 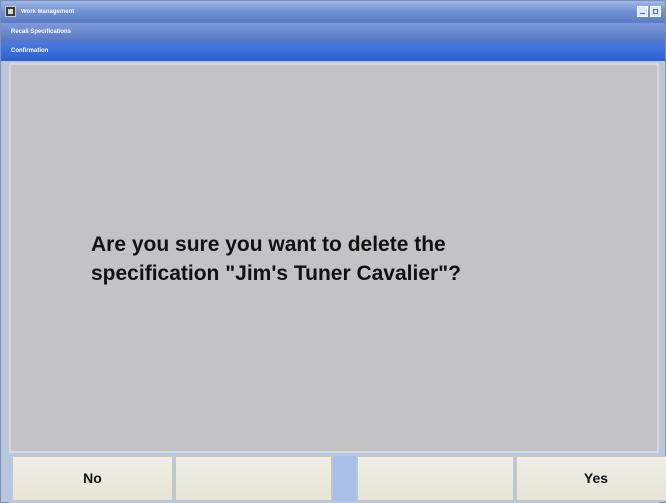 What do you see at coordinates (333, 32) in the screenshot?
I see `section-bar: Recall Specifications` at bounding box center [333, 32].